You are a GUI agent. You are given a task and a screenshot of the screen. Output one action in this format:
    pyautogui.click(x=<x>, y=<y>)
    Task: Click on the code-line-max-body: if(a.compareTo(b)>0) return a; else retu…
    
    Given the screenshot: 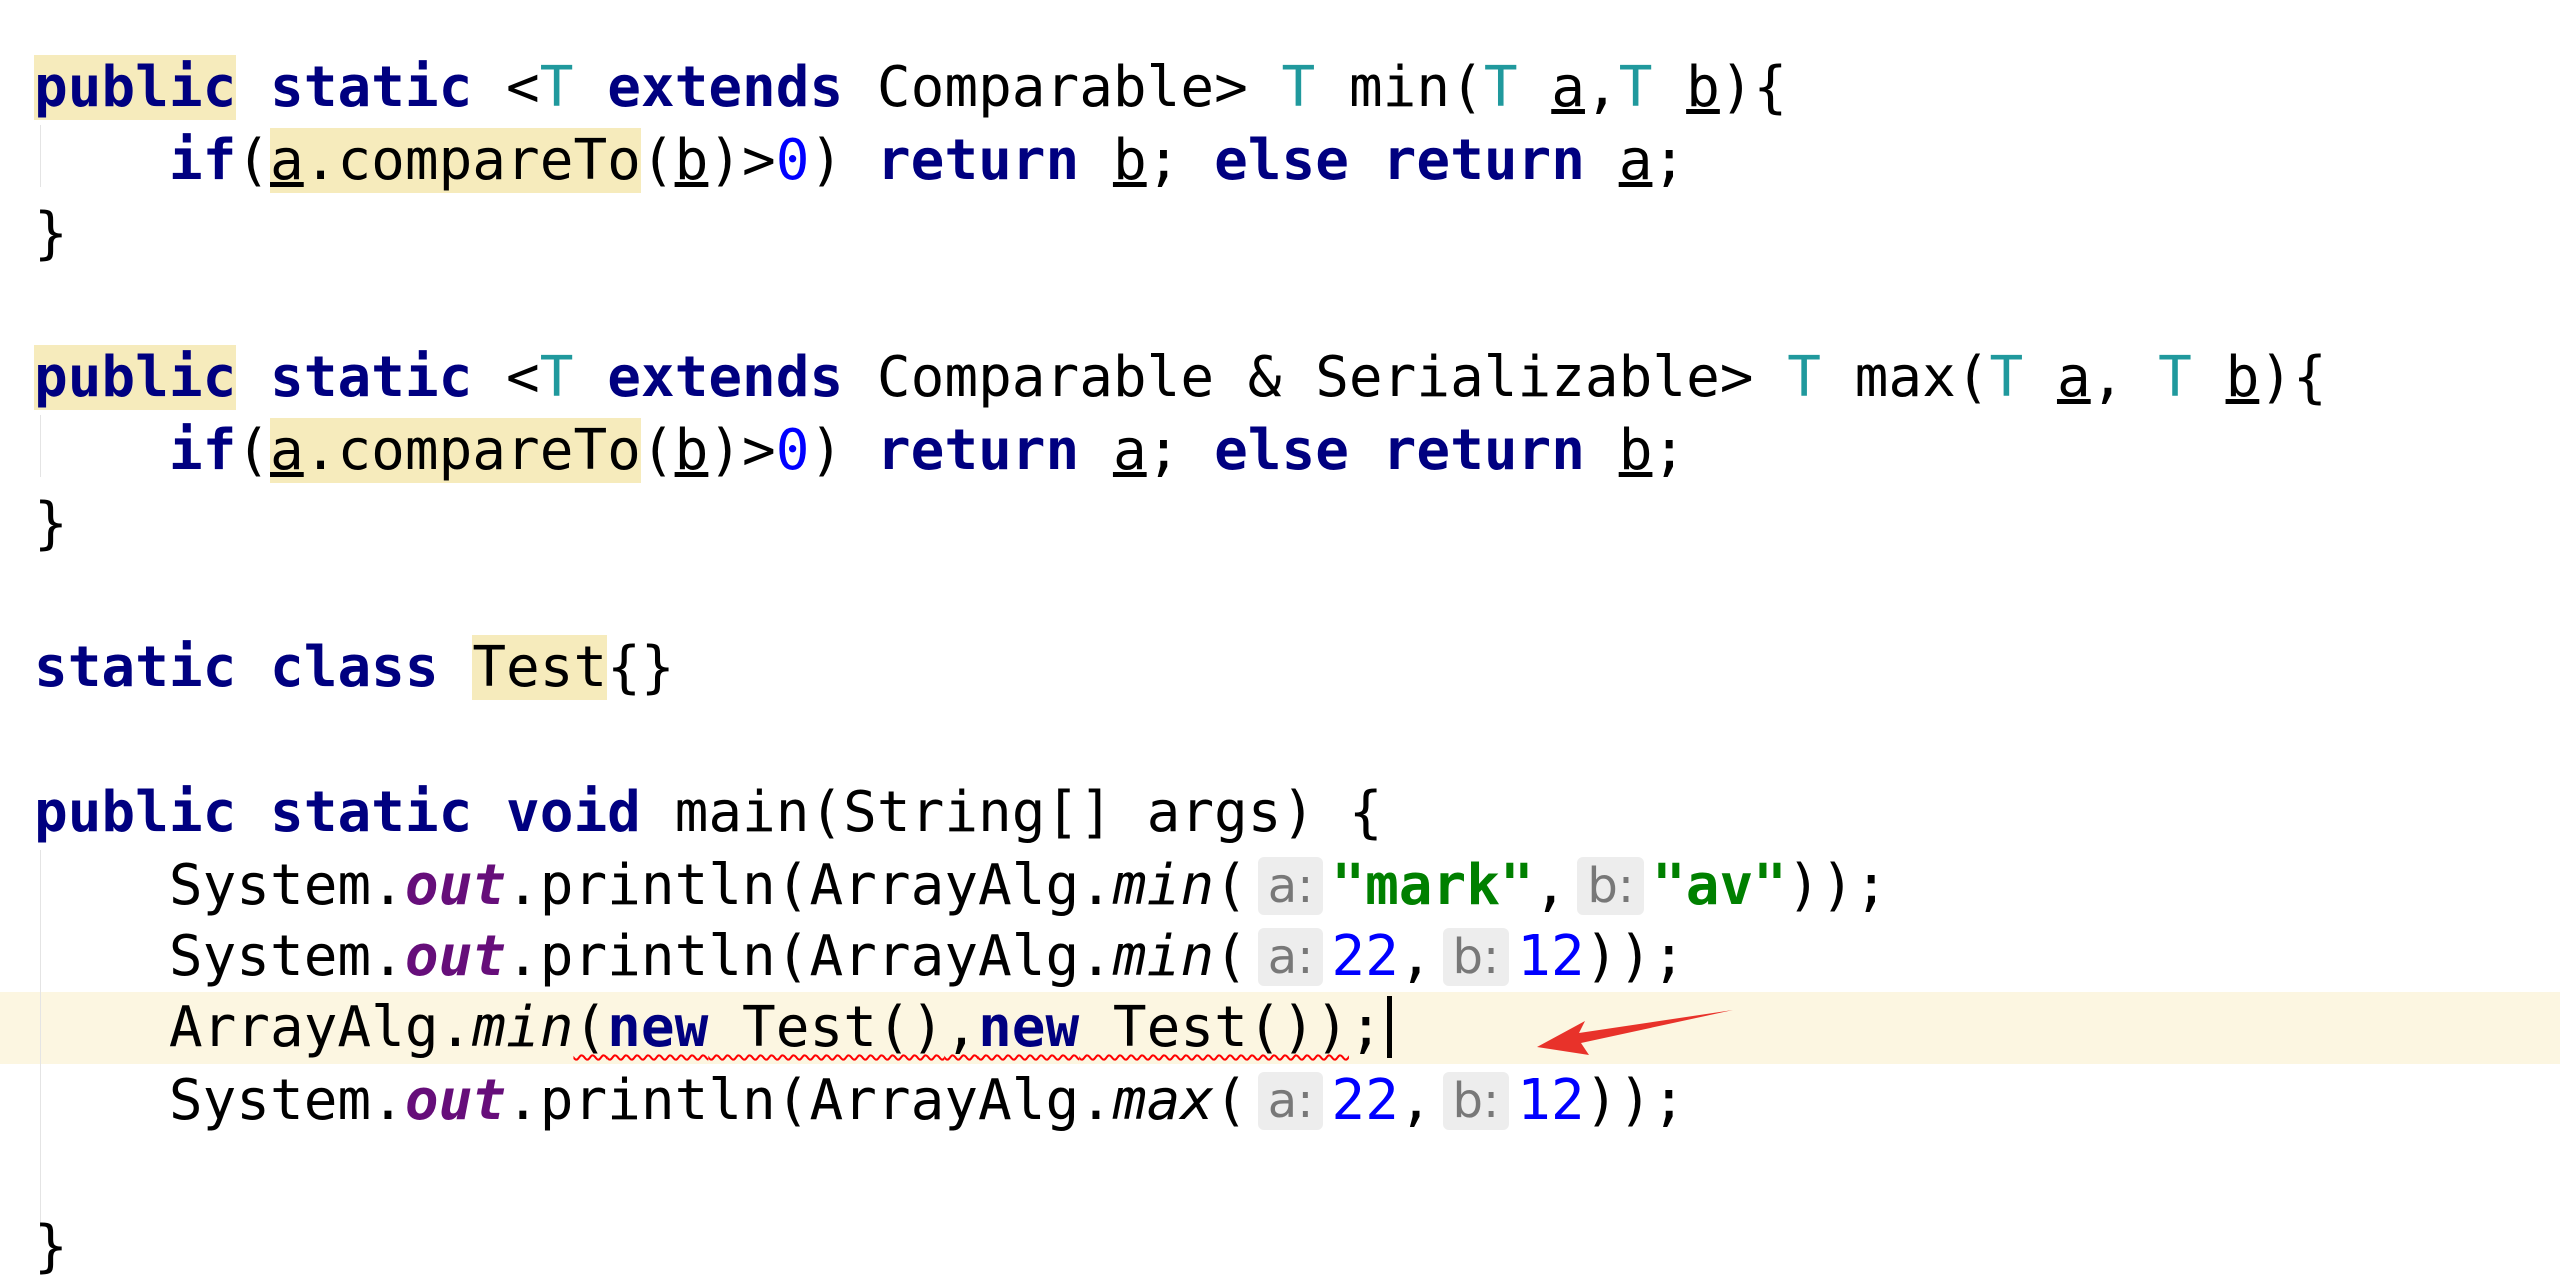 What is the action you would take?
    pyautogui.click(x=860, y=451)
    